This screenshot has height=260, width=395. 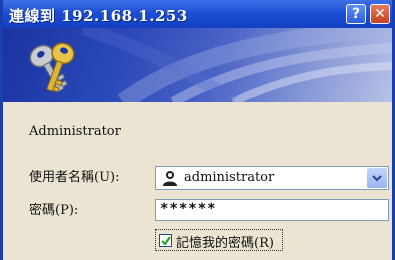 What do you see at coordinates (380, 14) in the screenshot?
I see `close-button: ✕` at bounding box center [380, 14].